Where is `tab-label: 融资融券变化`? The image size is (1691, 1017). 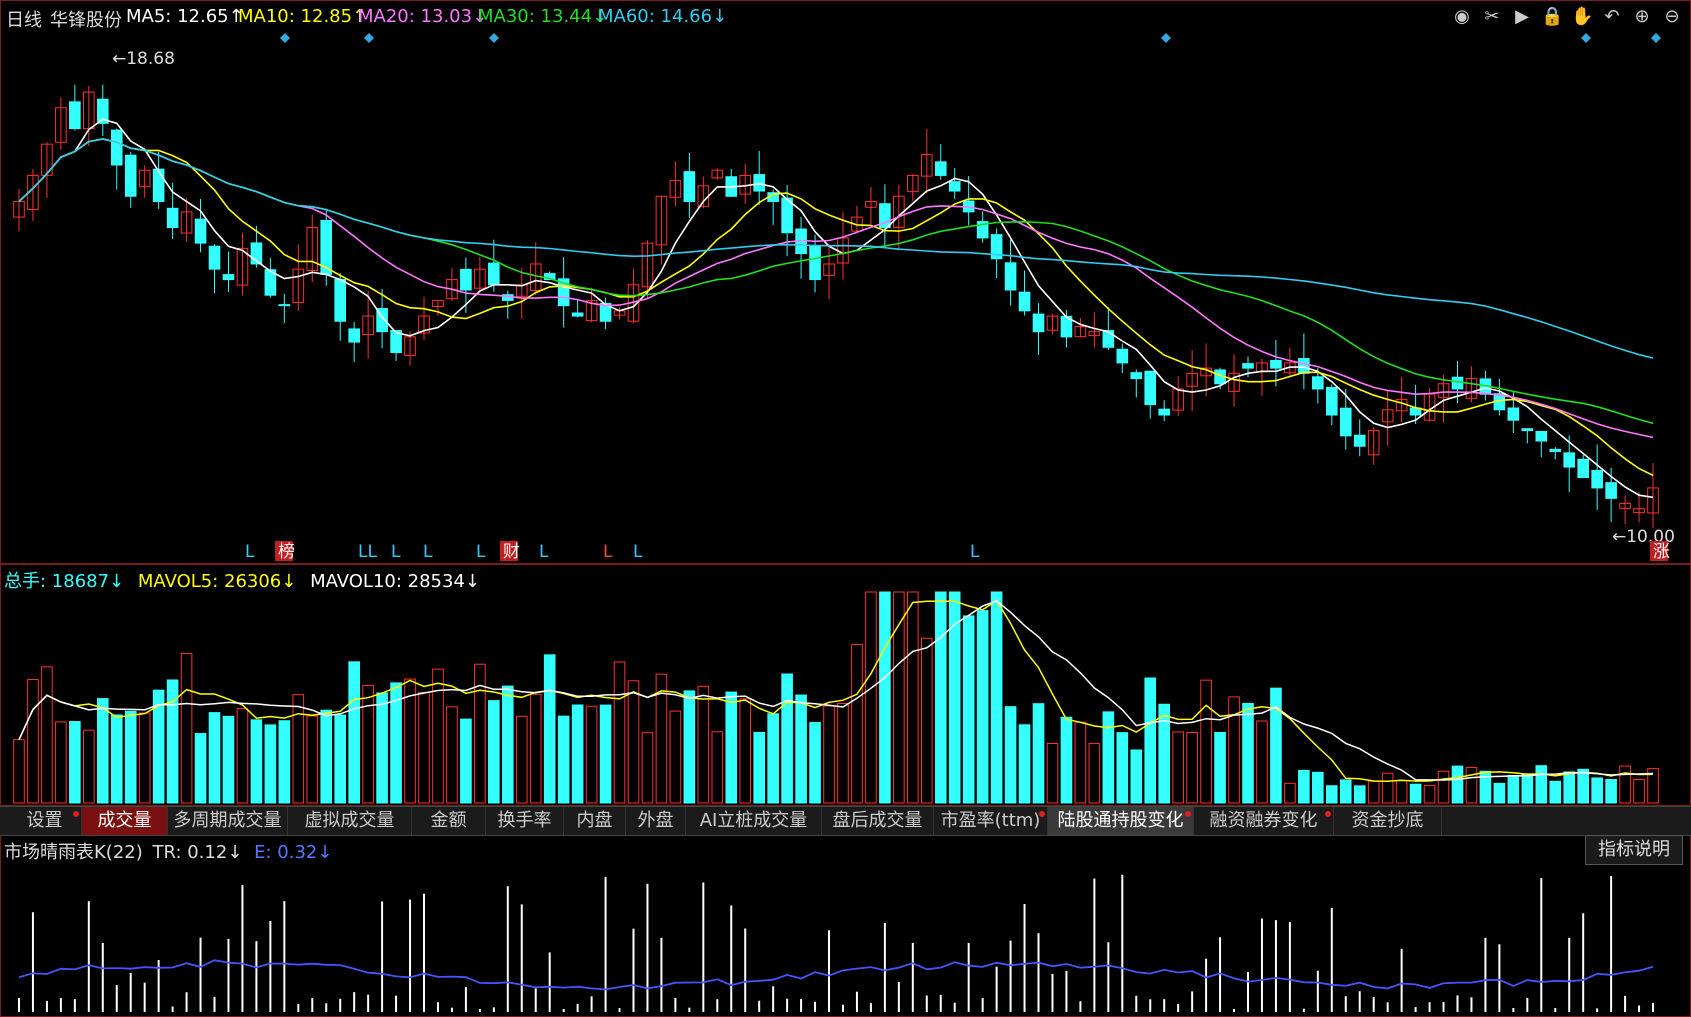
tab-label: 融资融券变化 is located at coordinates (1263, 820).